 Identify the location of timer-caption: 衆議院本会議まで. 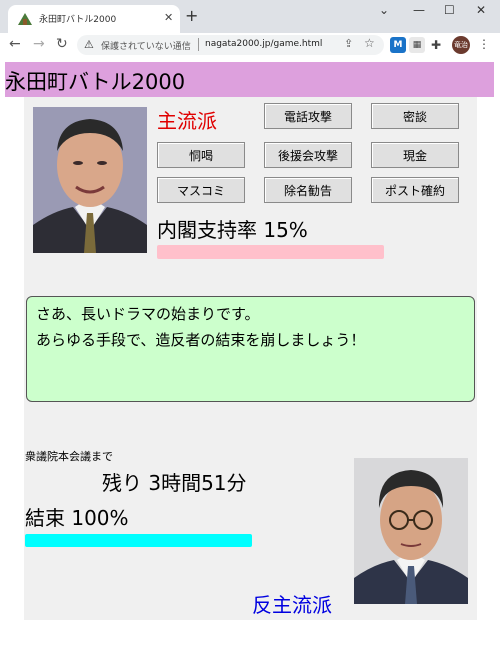
(69, 456).